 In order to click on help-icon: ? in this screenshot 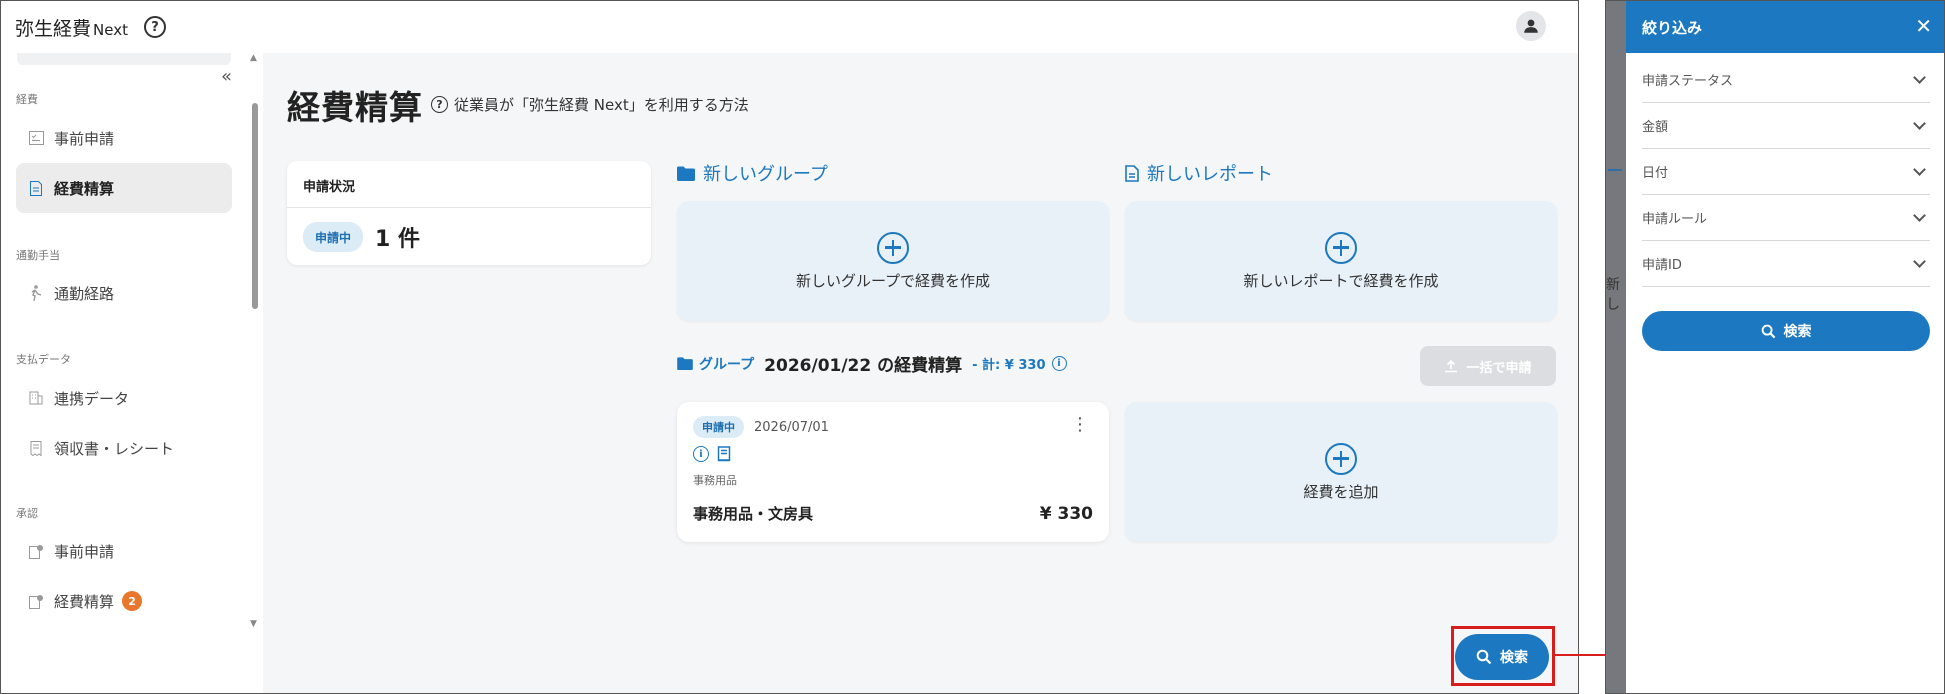, I will do `click(154, 27)`.